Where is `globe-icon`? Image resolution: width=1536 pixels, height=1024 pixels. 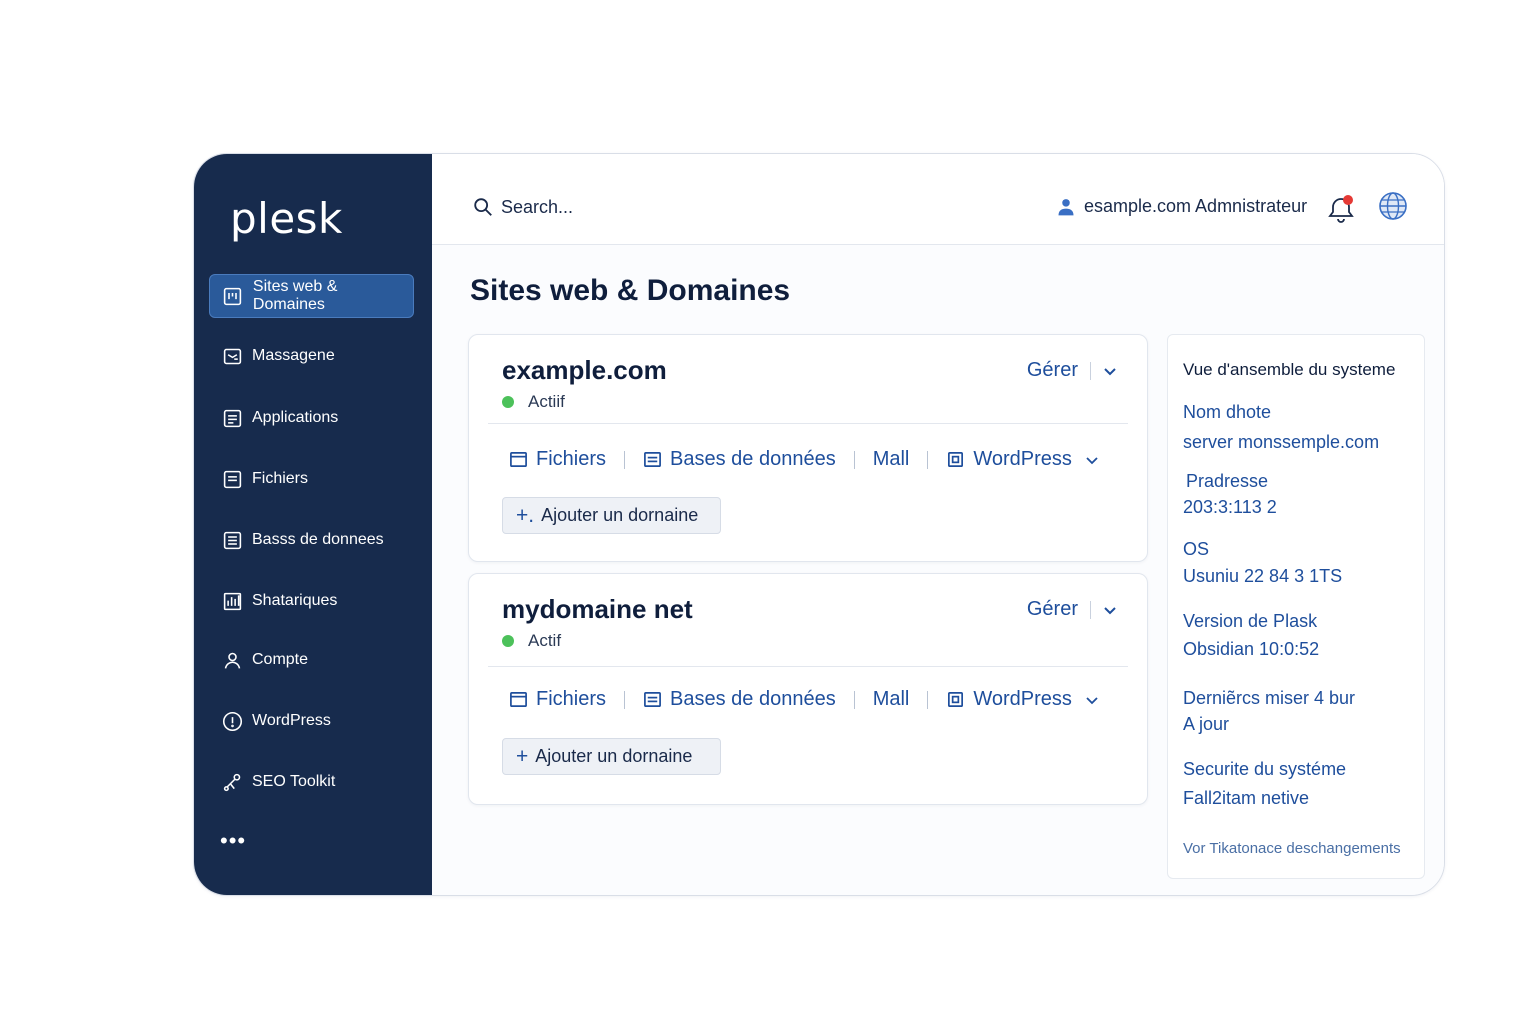 globe-icon is located at coordinates (1393, 206).